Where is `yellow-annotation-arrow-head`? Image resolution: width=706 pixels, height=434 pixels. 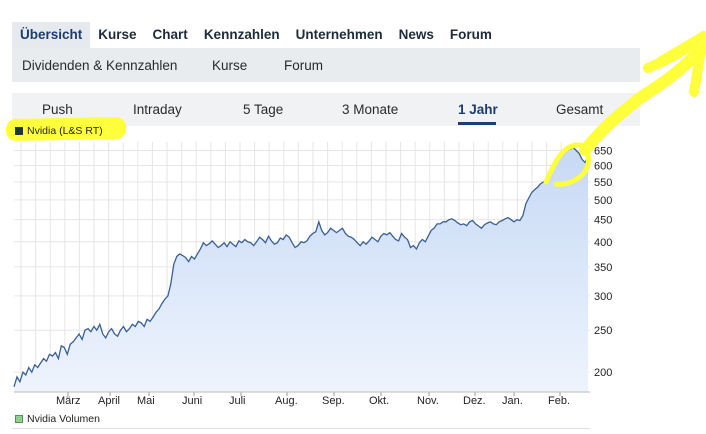
yellow-annotation-arrow-head is located at coordinates (674, 64).